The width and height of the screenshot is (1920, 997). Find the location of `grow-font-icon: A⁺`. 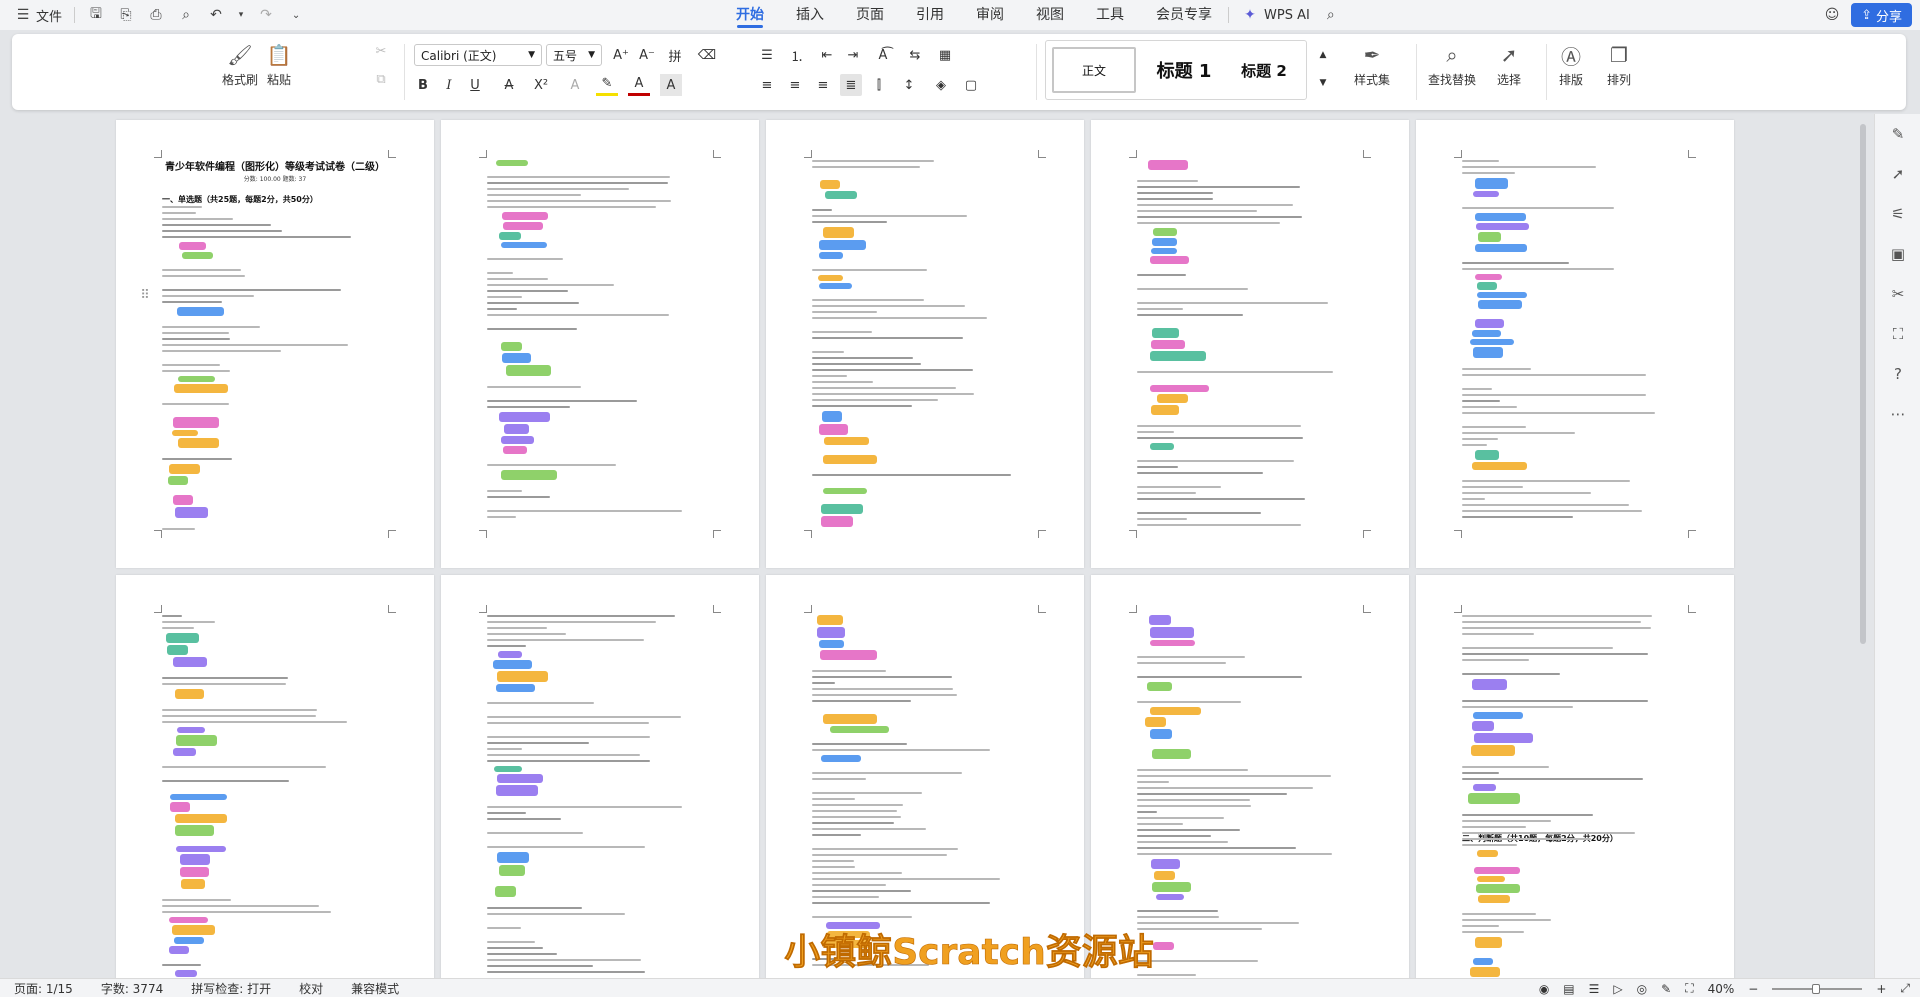

grow-font-icon: A⁺ is located at coordinates (621, 55).